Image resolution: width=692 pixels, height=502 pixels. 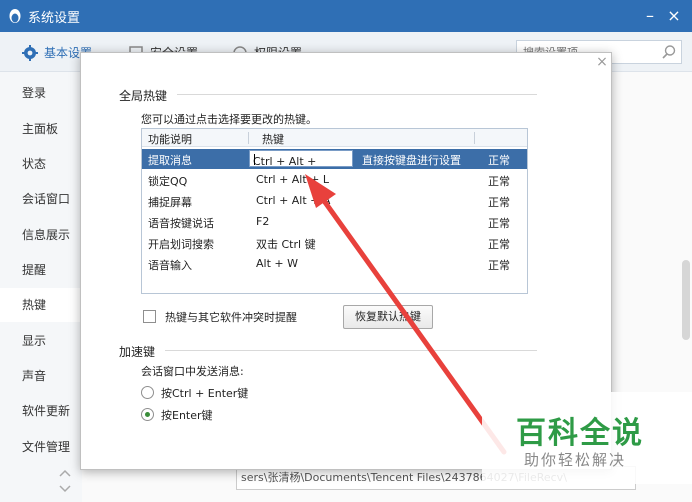 What do you see at coordinates (41, 411) in the screenshot?
I see `sidebar-item-update: 软件更新` at bounding box center [41, 411].